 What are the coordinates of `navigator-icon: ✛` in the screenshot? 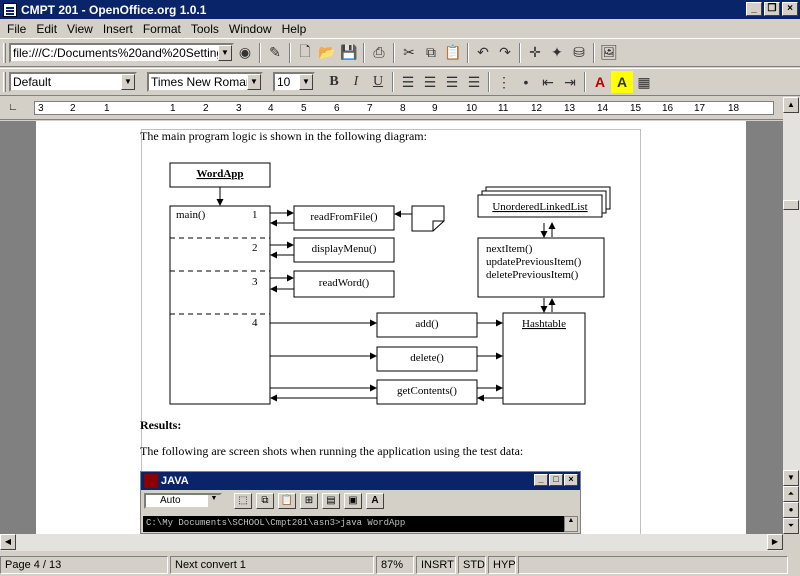 It's located at (535, 53).